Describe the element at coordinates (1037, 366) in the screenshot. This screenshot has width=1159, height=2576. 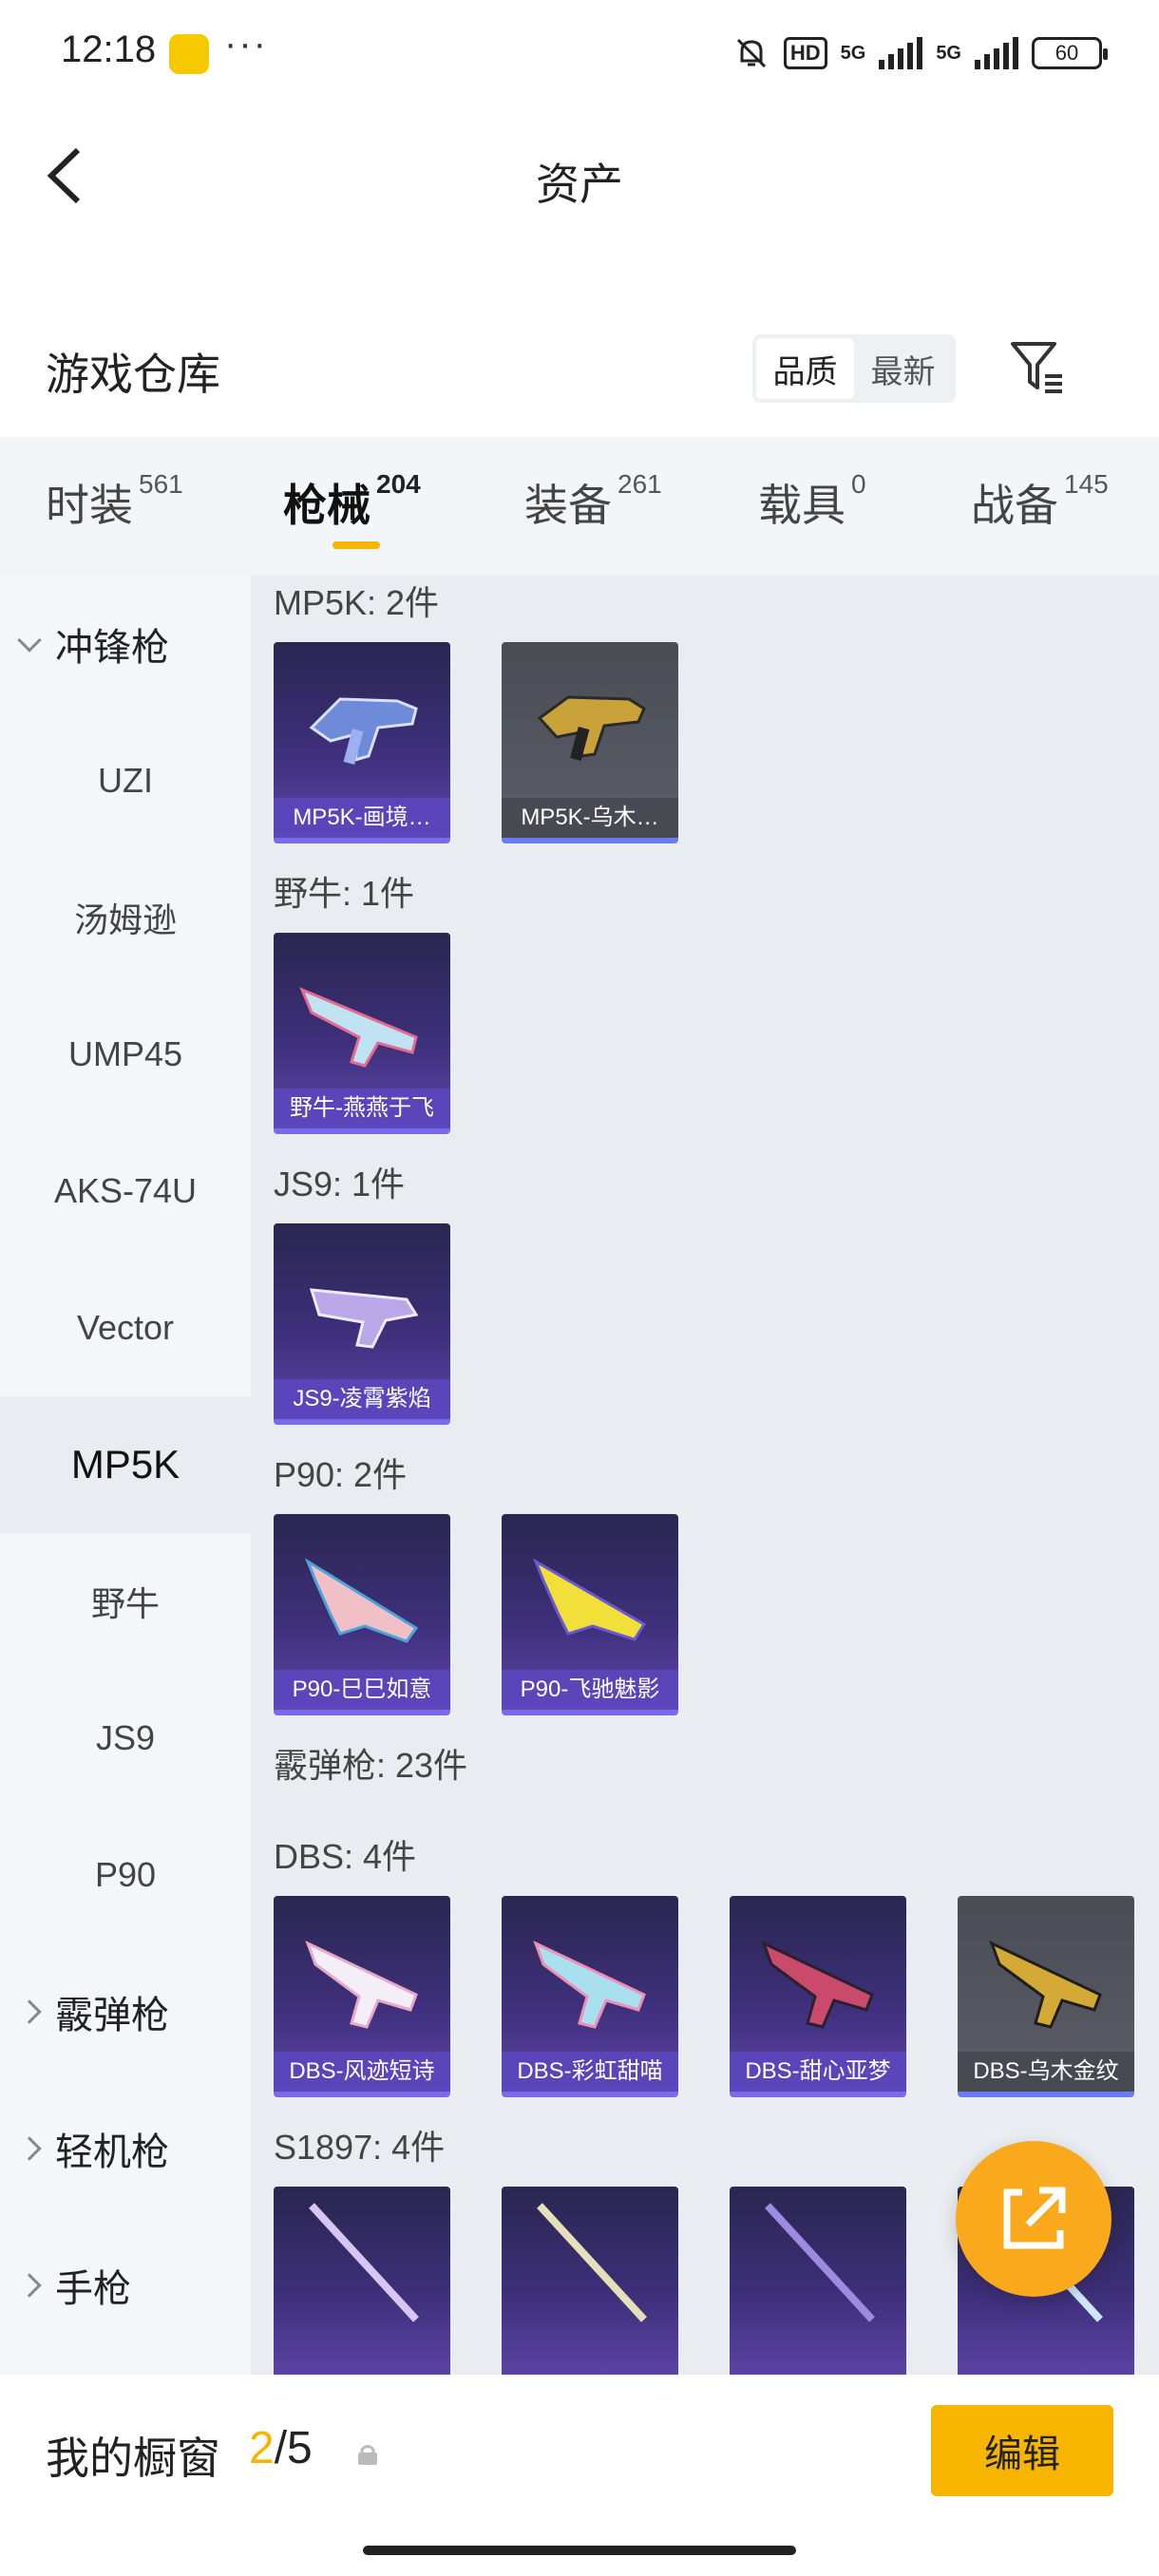
I see `filter-icon` at that location.